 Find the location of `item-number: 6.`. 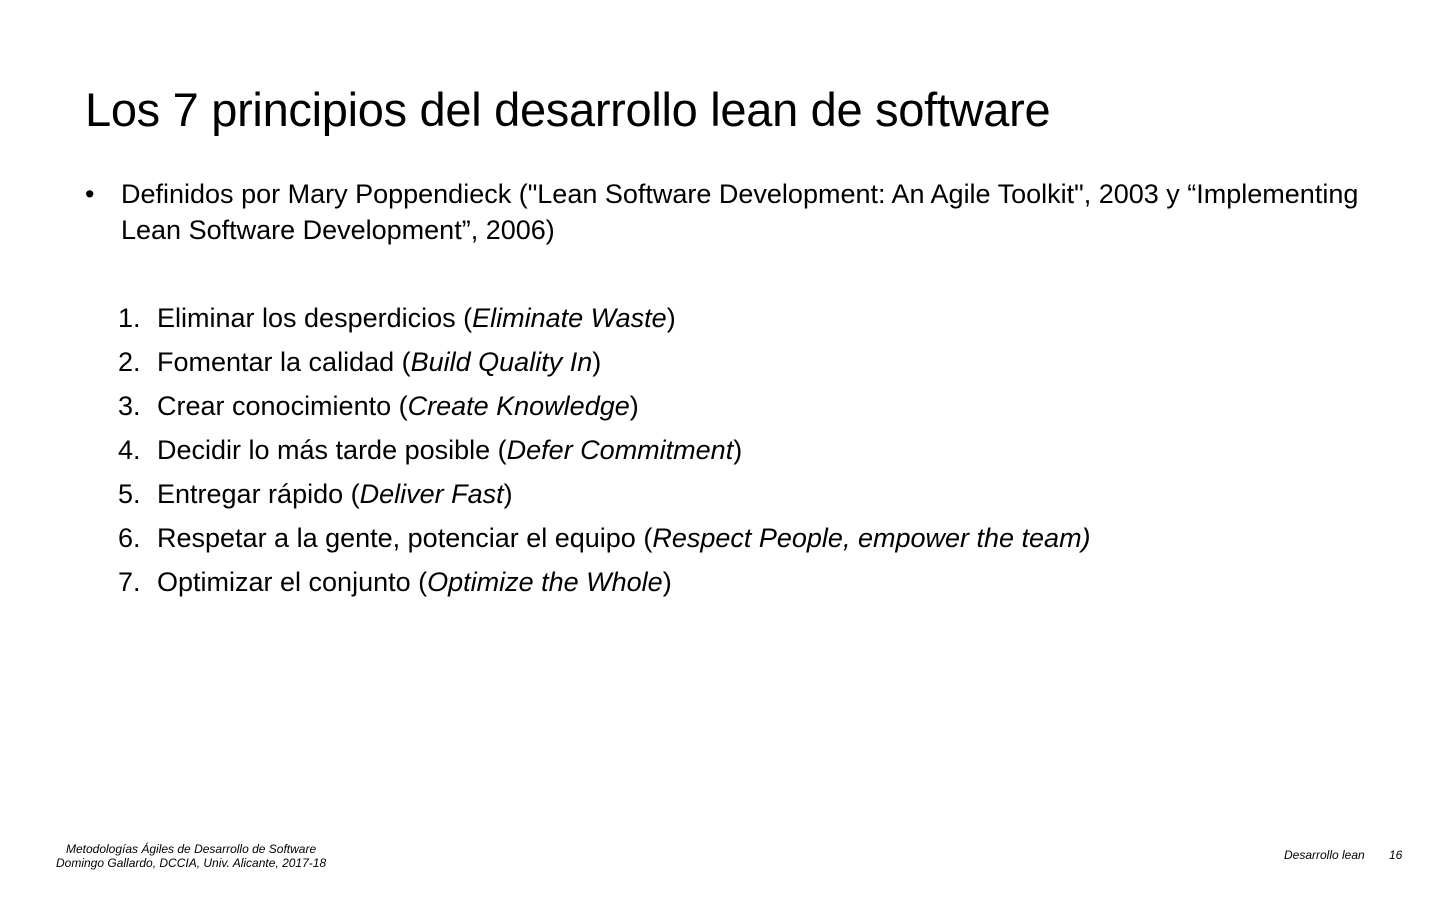

item-number: 6. is located at coordinates (129, 538).